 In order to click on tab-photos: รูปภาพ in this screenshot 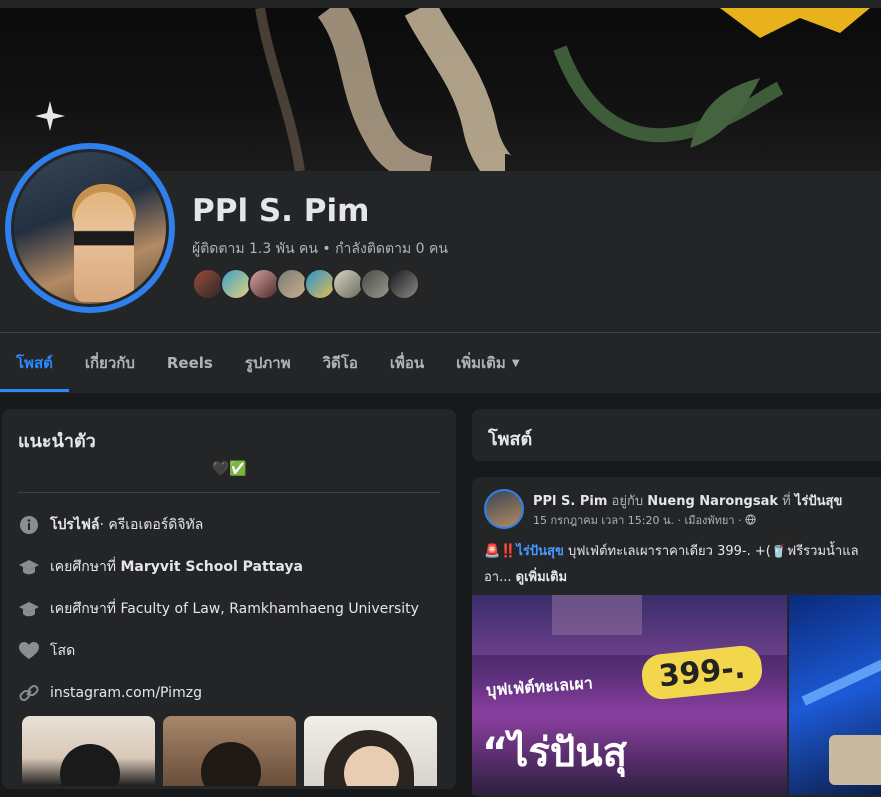, I will do `click(268, 366)`.